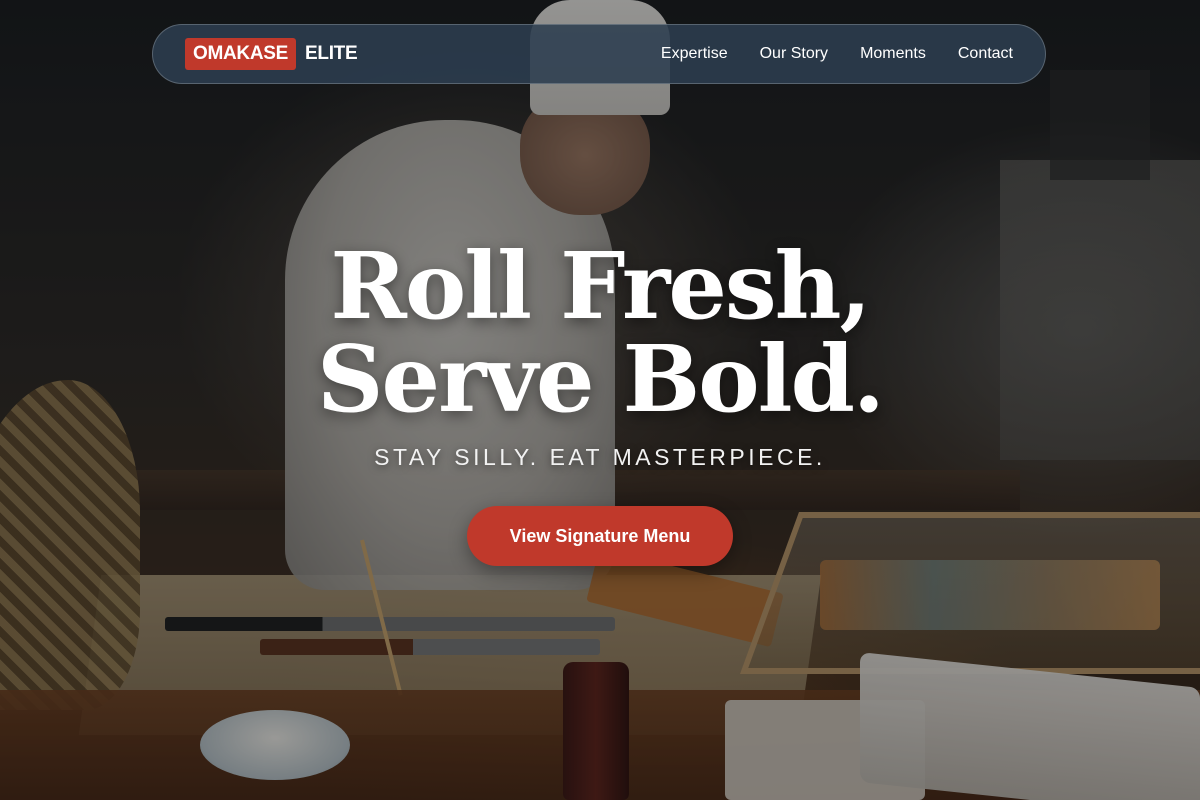 The height and width of the screenshot is (800, 1200). Describe the element at coordinates (601, 379) in the screenshot. I see `hero-headline-line2: Serve Bold.` at that location.